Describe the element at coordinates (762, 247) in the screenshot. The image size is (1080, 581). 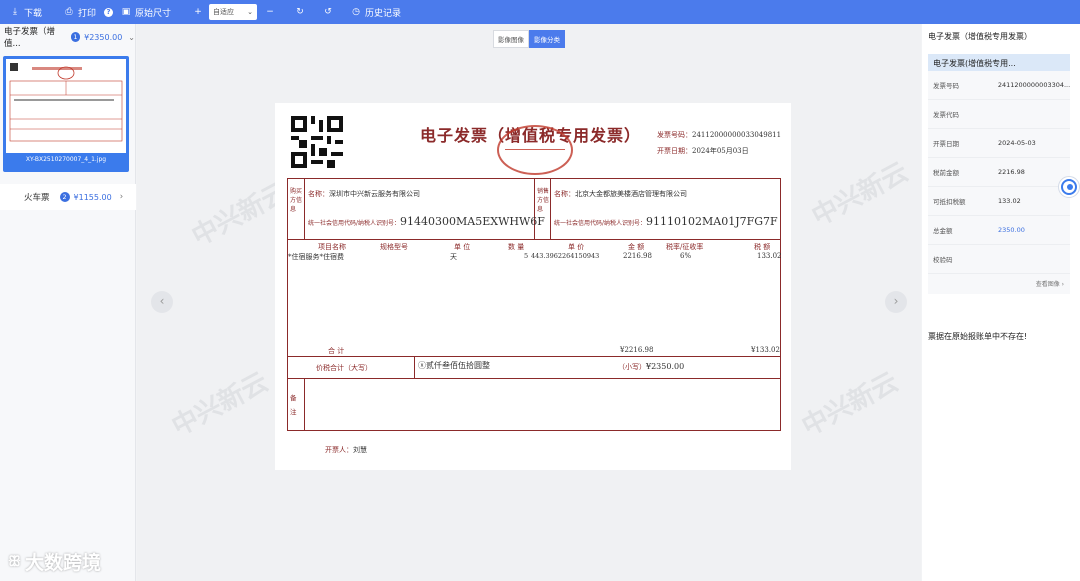
I see `col-tax: 税 额` at that location.